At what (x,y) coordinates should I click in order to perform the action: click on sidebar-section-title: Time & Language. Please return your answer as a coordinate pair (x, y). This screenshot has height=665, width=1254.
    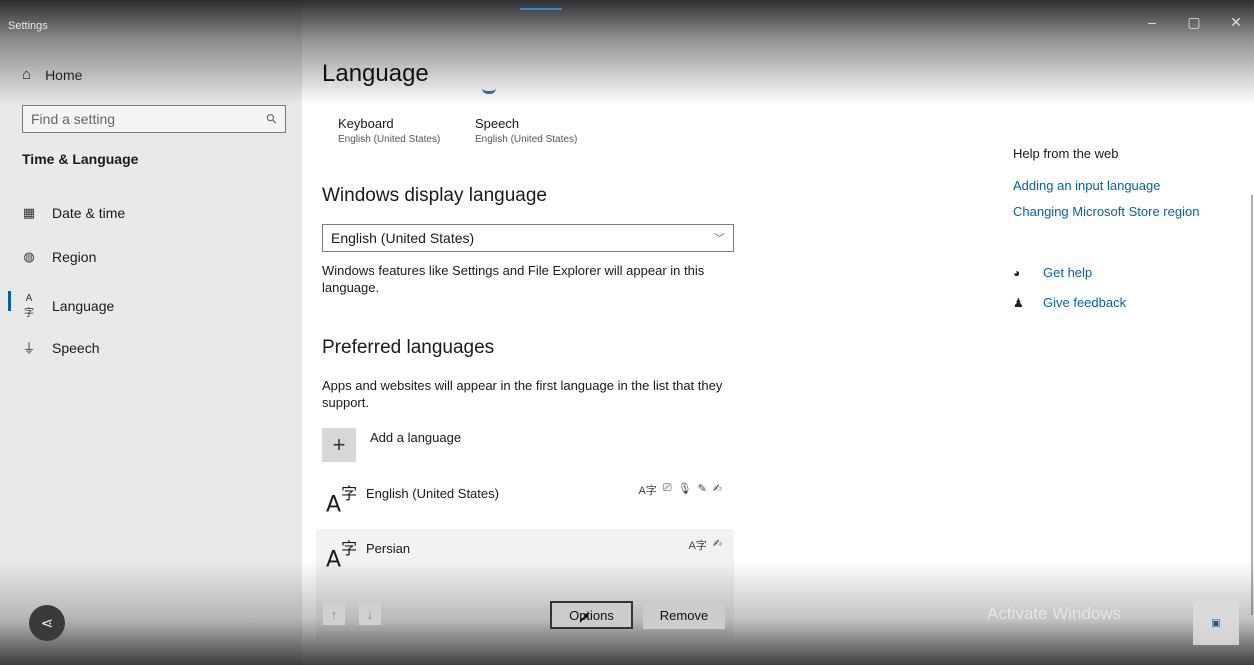
    Looking at the image, I should click on (80, 159).